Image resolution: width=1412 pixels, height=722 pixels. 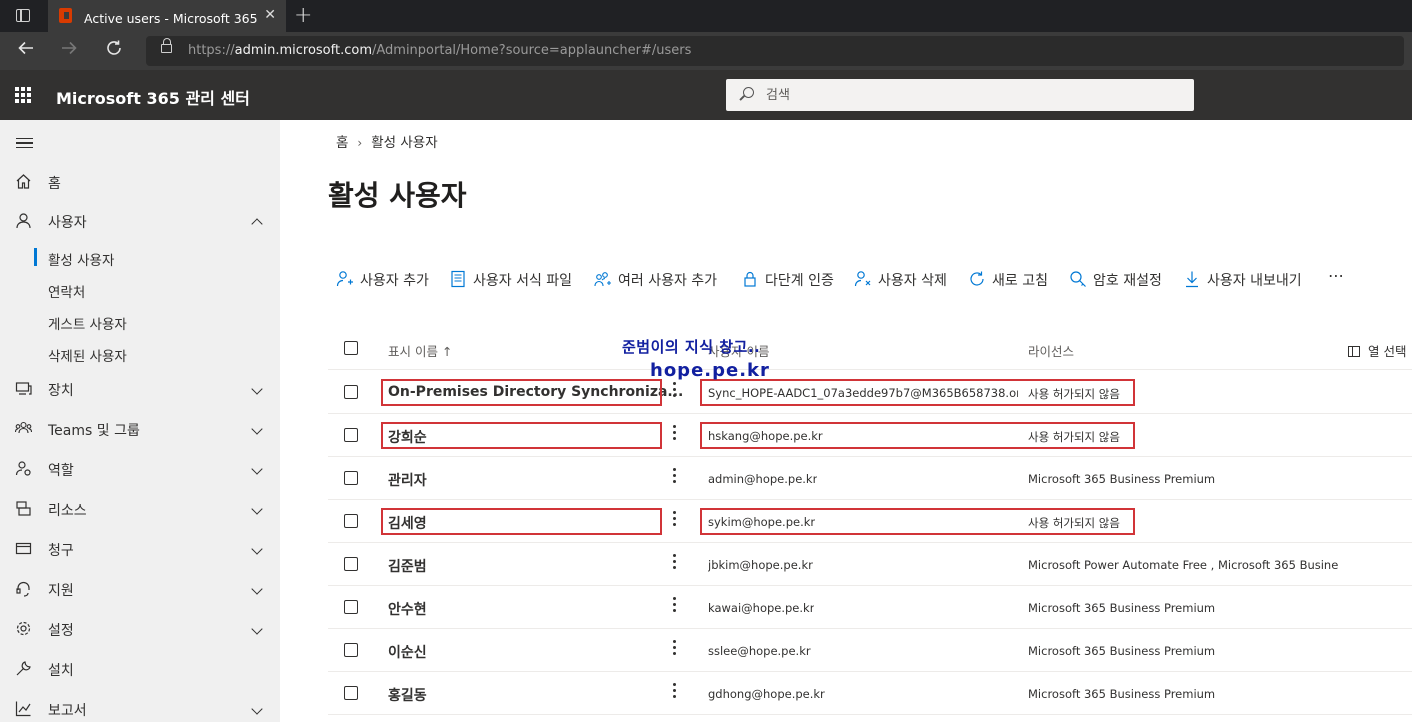 What do you see at coordinates (23, 668) in the screenshot?
I see `wrench-icon` at bounding box center [23, 668].